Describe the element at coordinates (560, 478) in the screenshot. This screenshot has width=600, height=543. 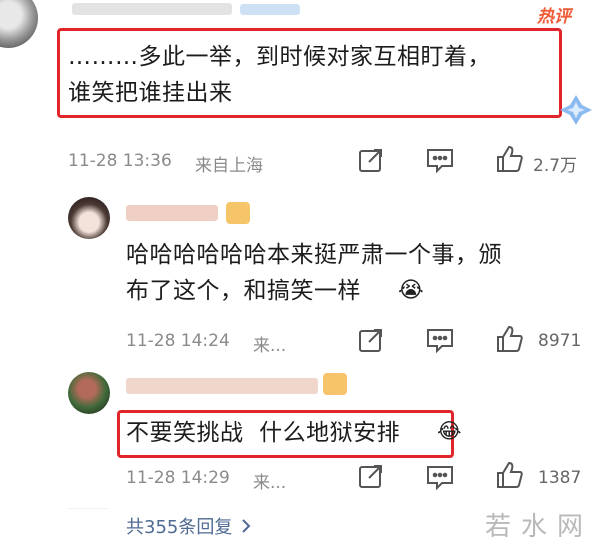
I see `like-count: 1387` at that location.